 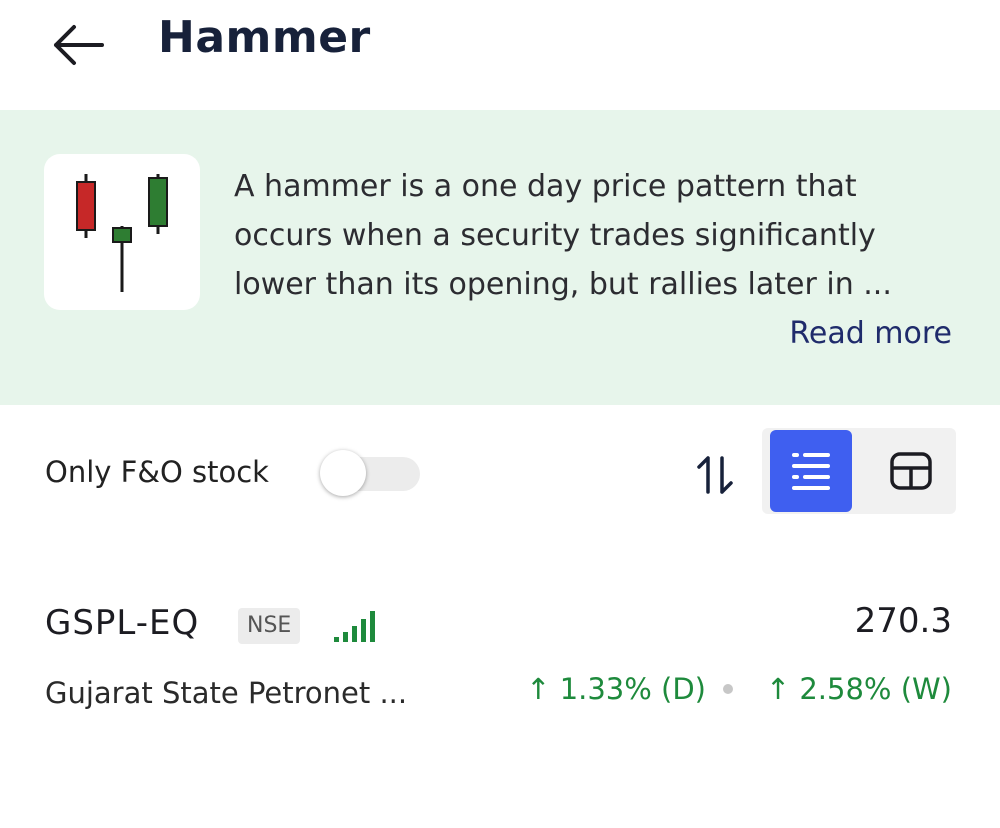 What do you see at coordinates (903, 621) in the screenshot?
I see `stock-price: 270.3` at bounding box center [903, 621].